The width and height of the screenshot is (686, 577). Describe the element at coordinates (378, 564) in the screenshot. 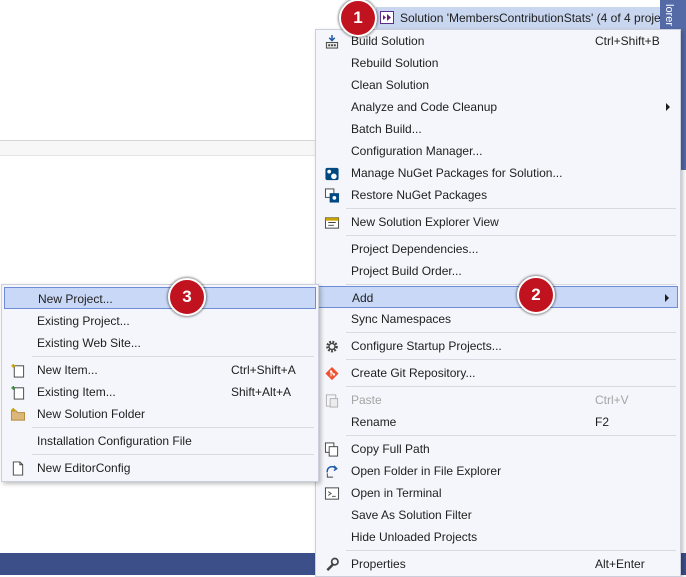

I see `menu-item-label: Properties` at that location.